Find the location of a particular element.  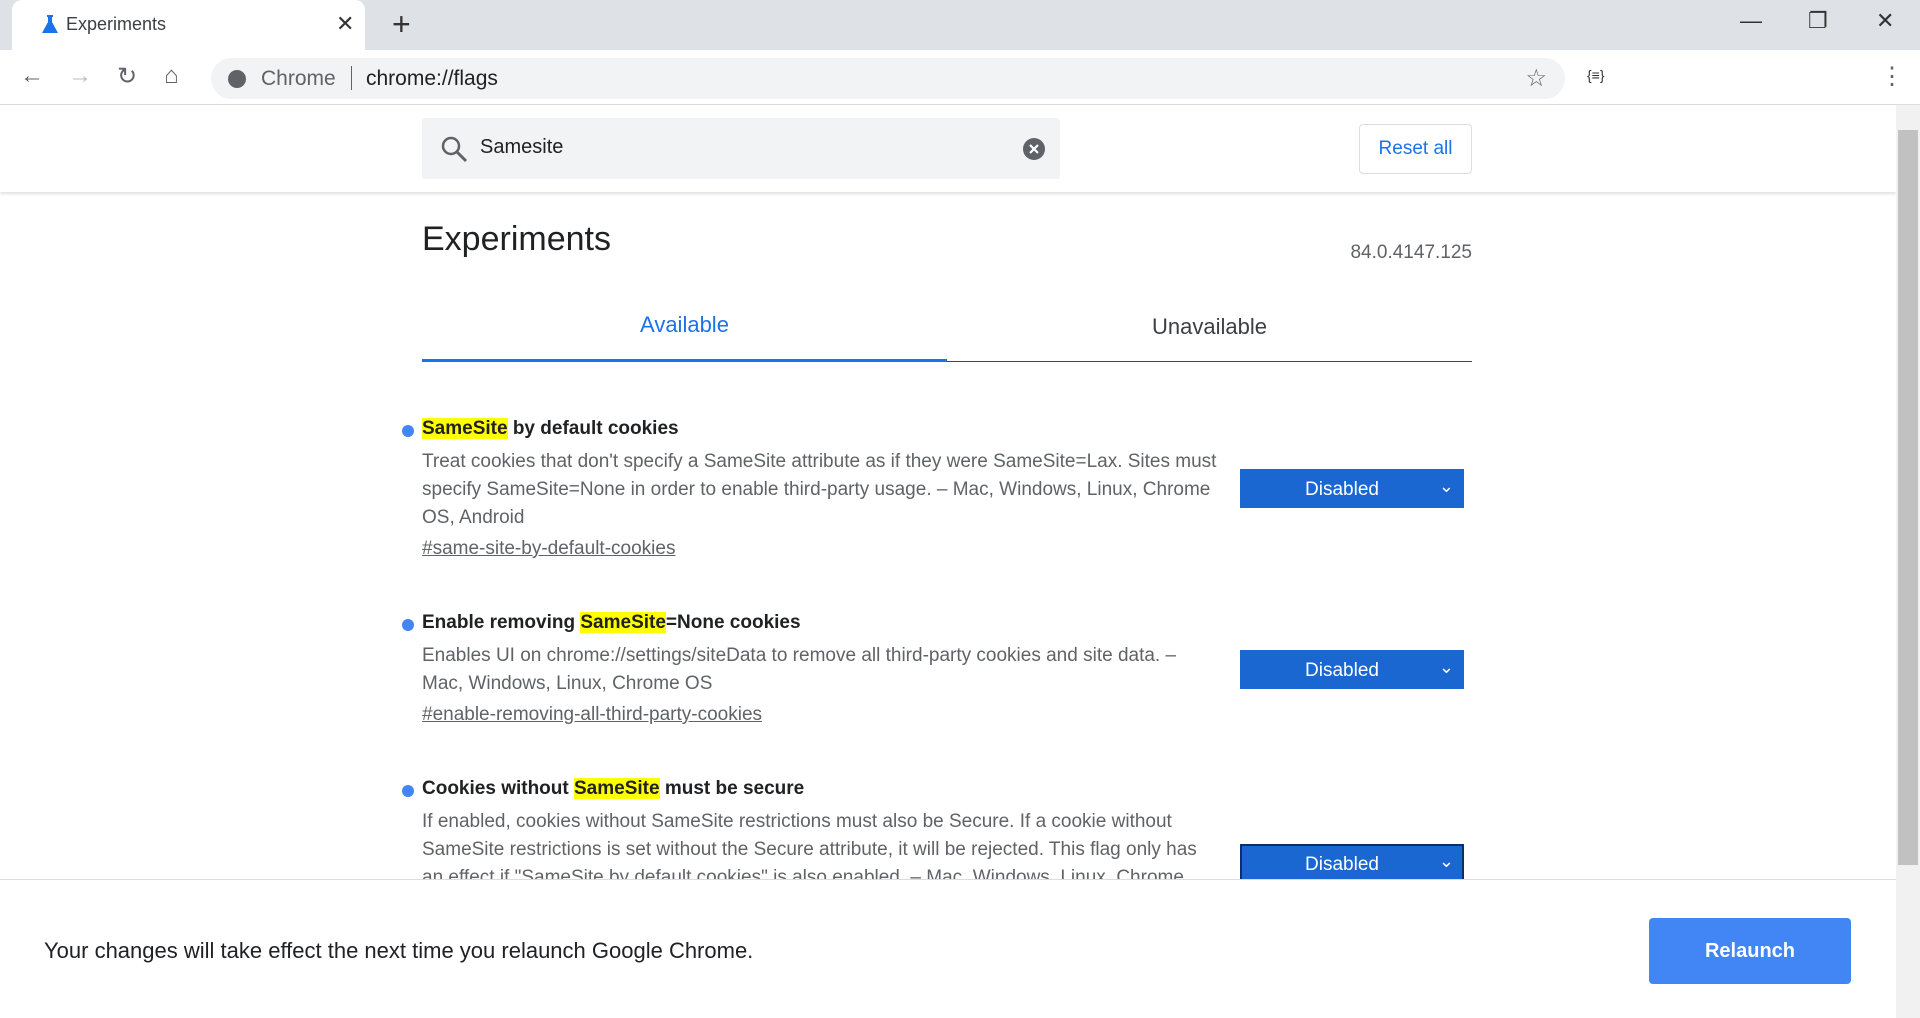

flag-title: Cookies without SameSite must be secure is located at coordinates (613, 789).